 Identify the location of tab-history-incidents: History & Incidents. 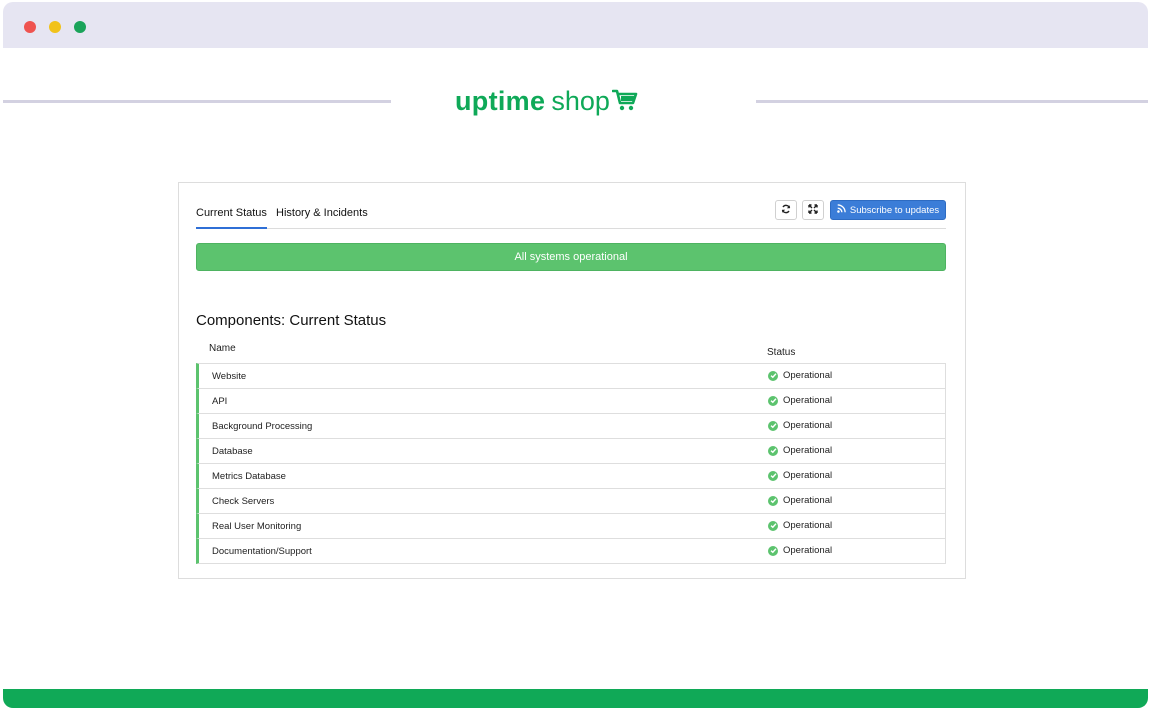
(322, 217).